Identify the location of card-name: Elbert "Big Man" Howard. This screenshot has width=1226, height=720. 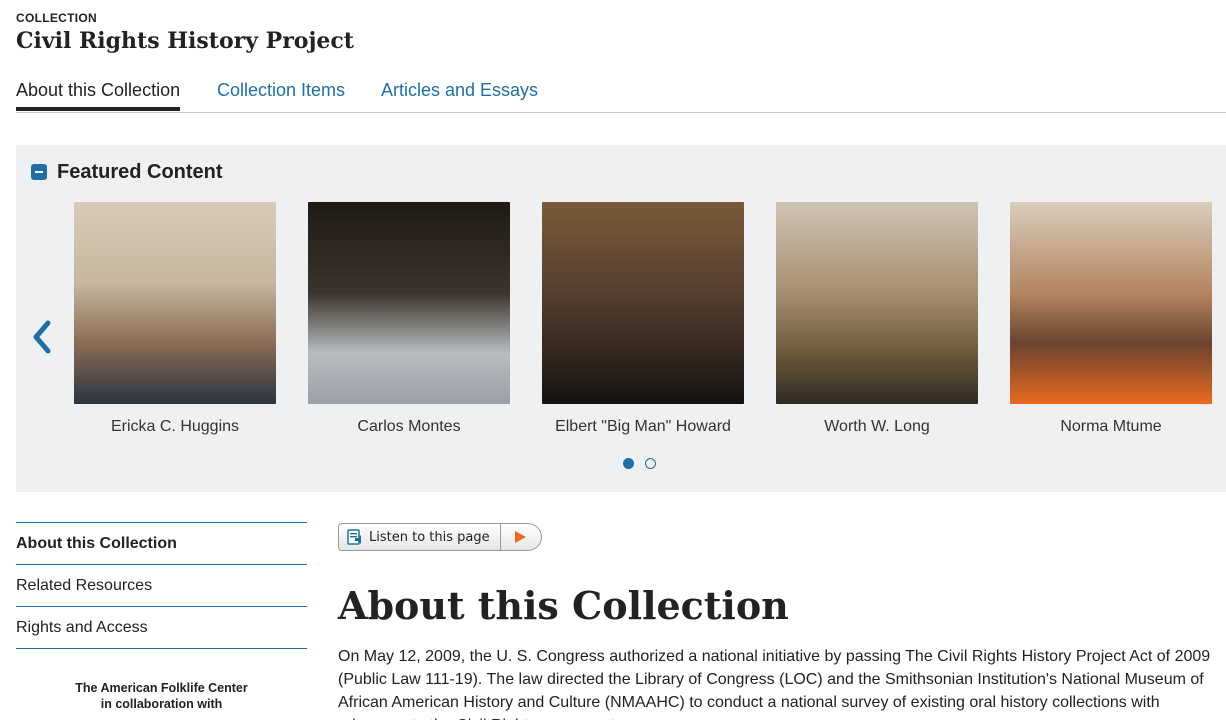
(643, 427).